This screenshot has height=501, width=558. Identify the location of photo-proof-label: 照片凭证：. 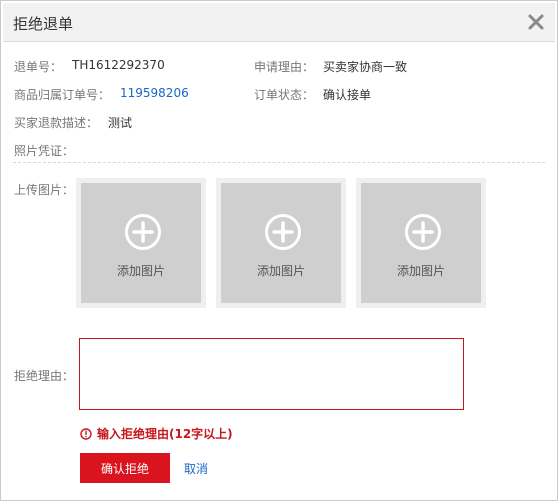
(44, 151).